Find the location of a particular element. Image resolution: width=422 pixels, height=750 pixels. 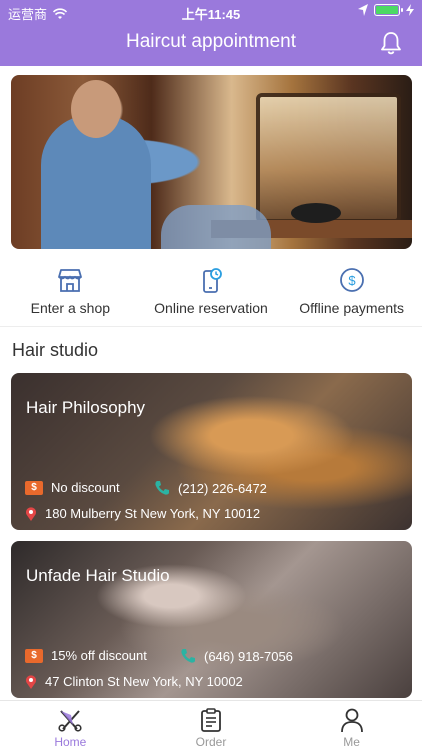

payment-icon: $ is located at coordinates (351, 280).